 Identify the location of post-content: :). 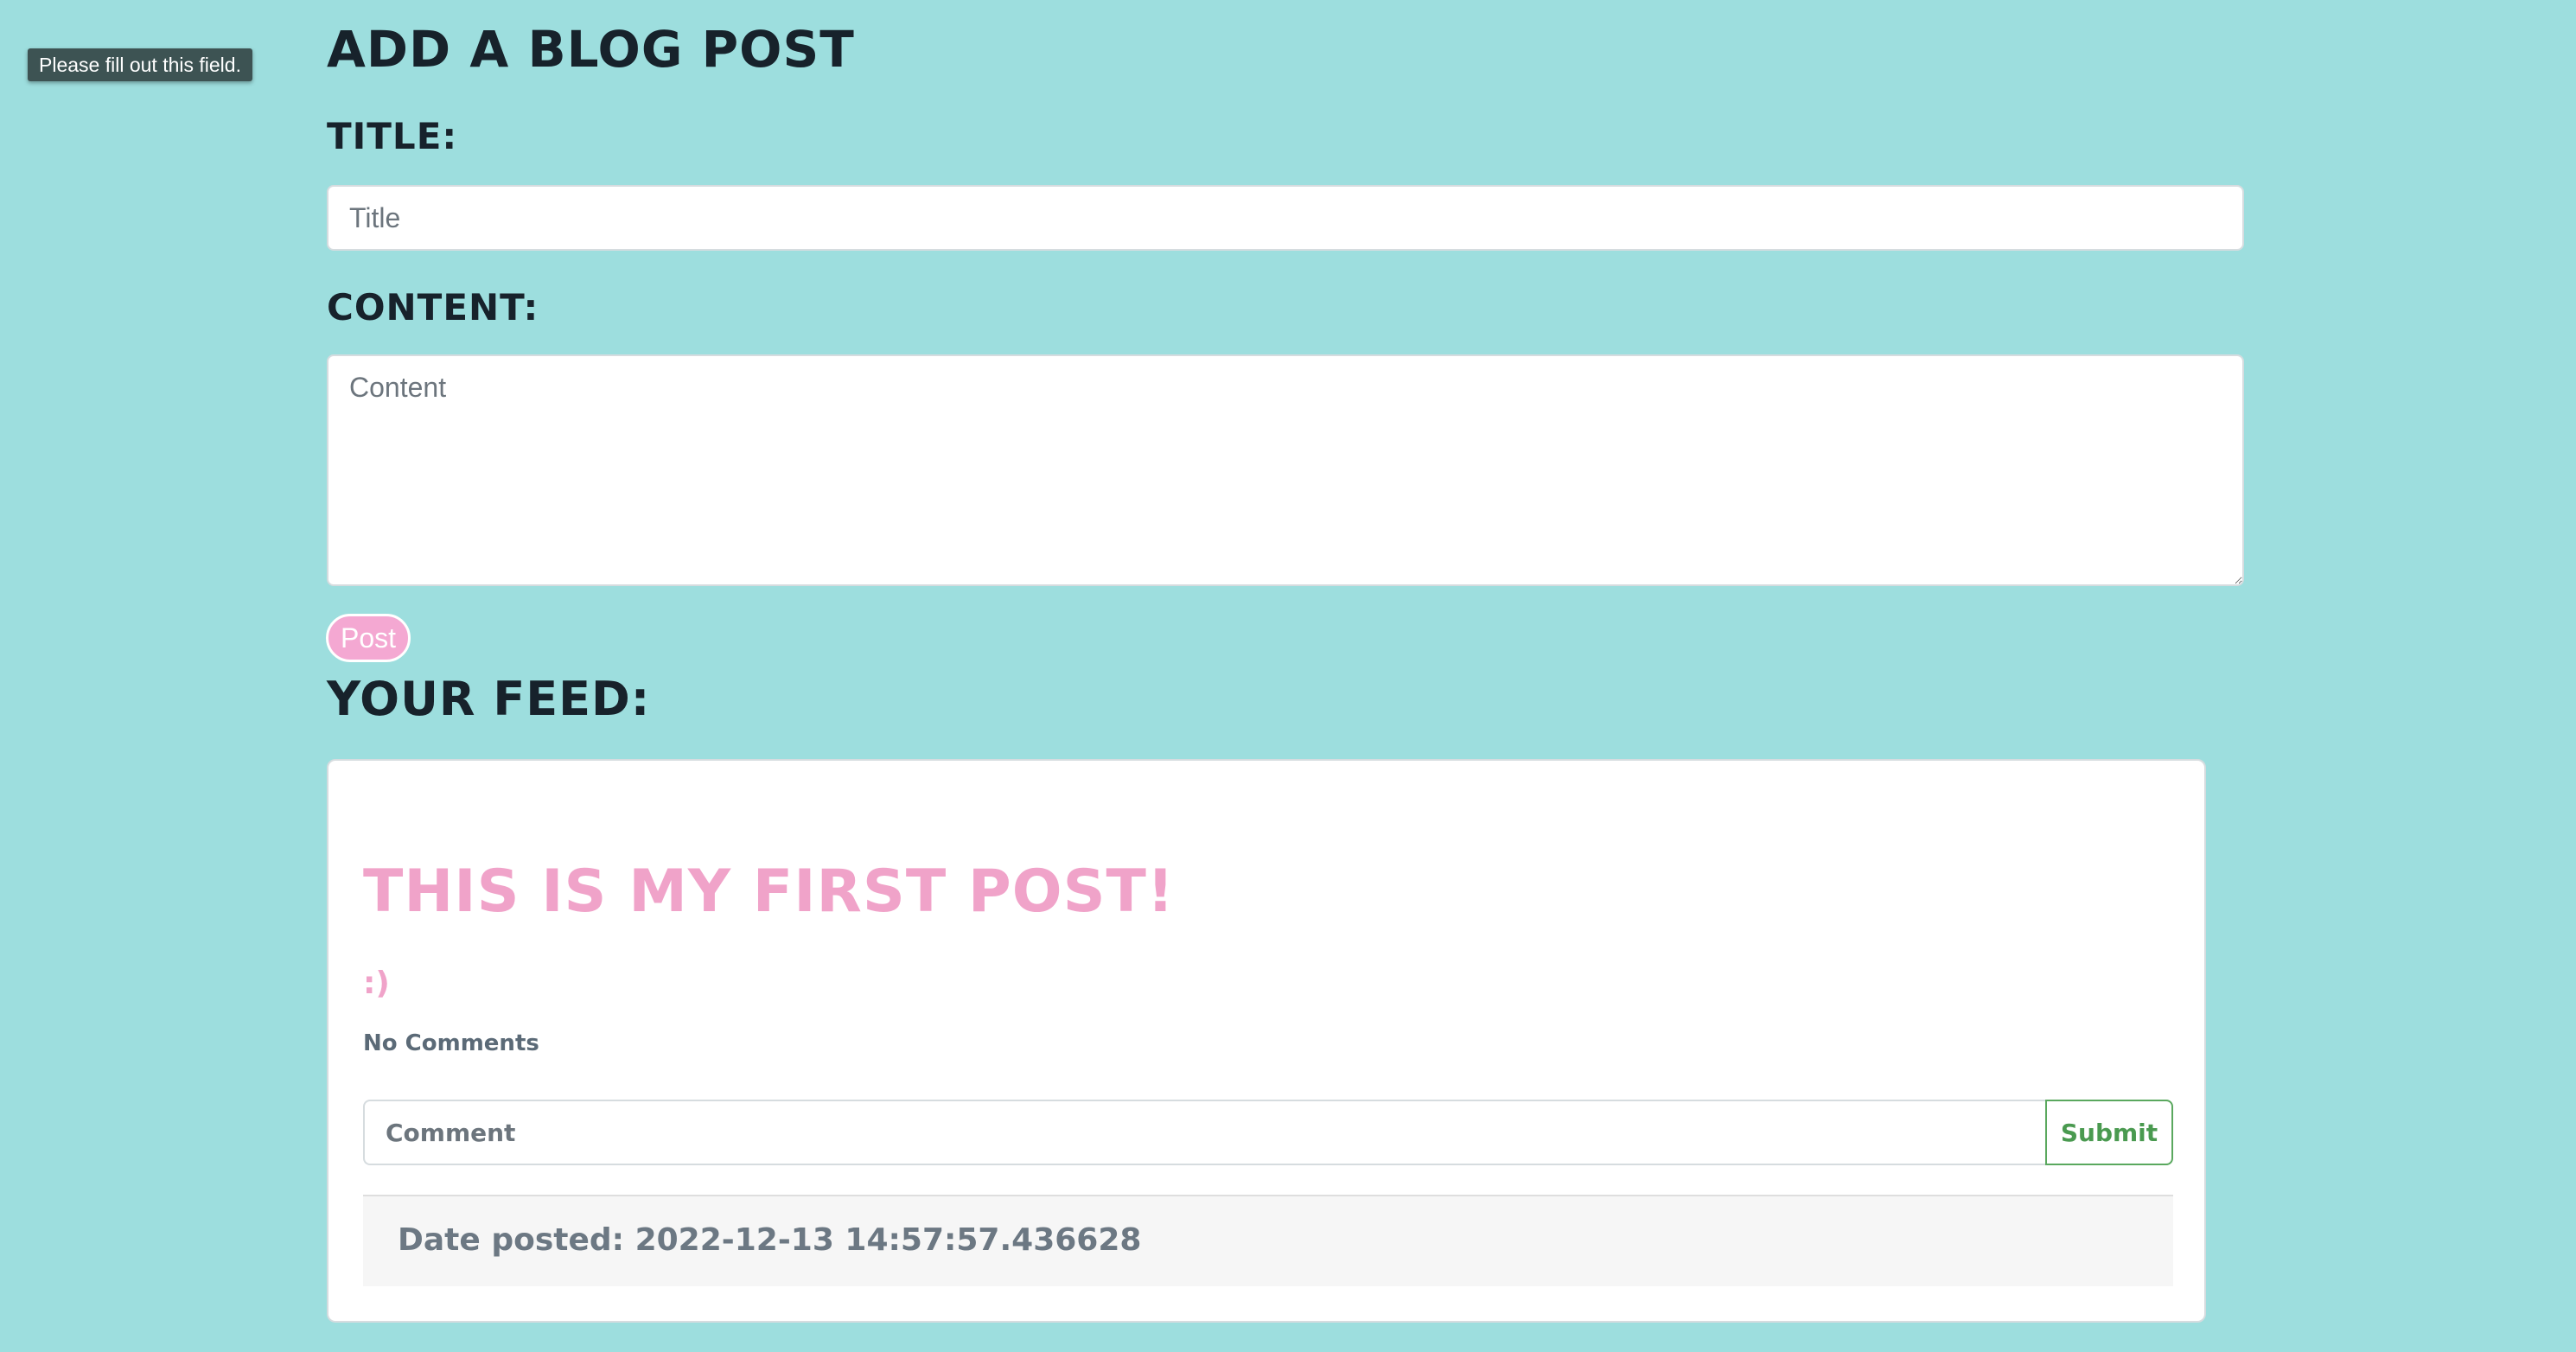
(376, 983).